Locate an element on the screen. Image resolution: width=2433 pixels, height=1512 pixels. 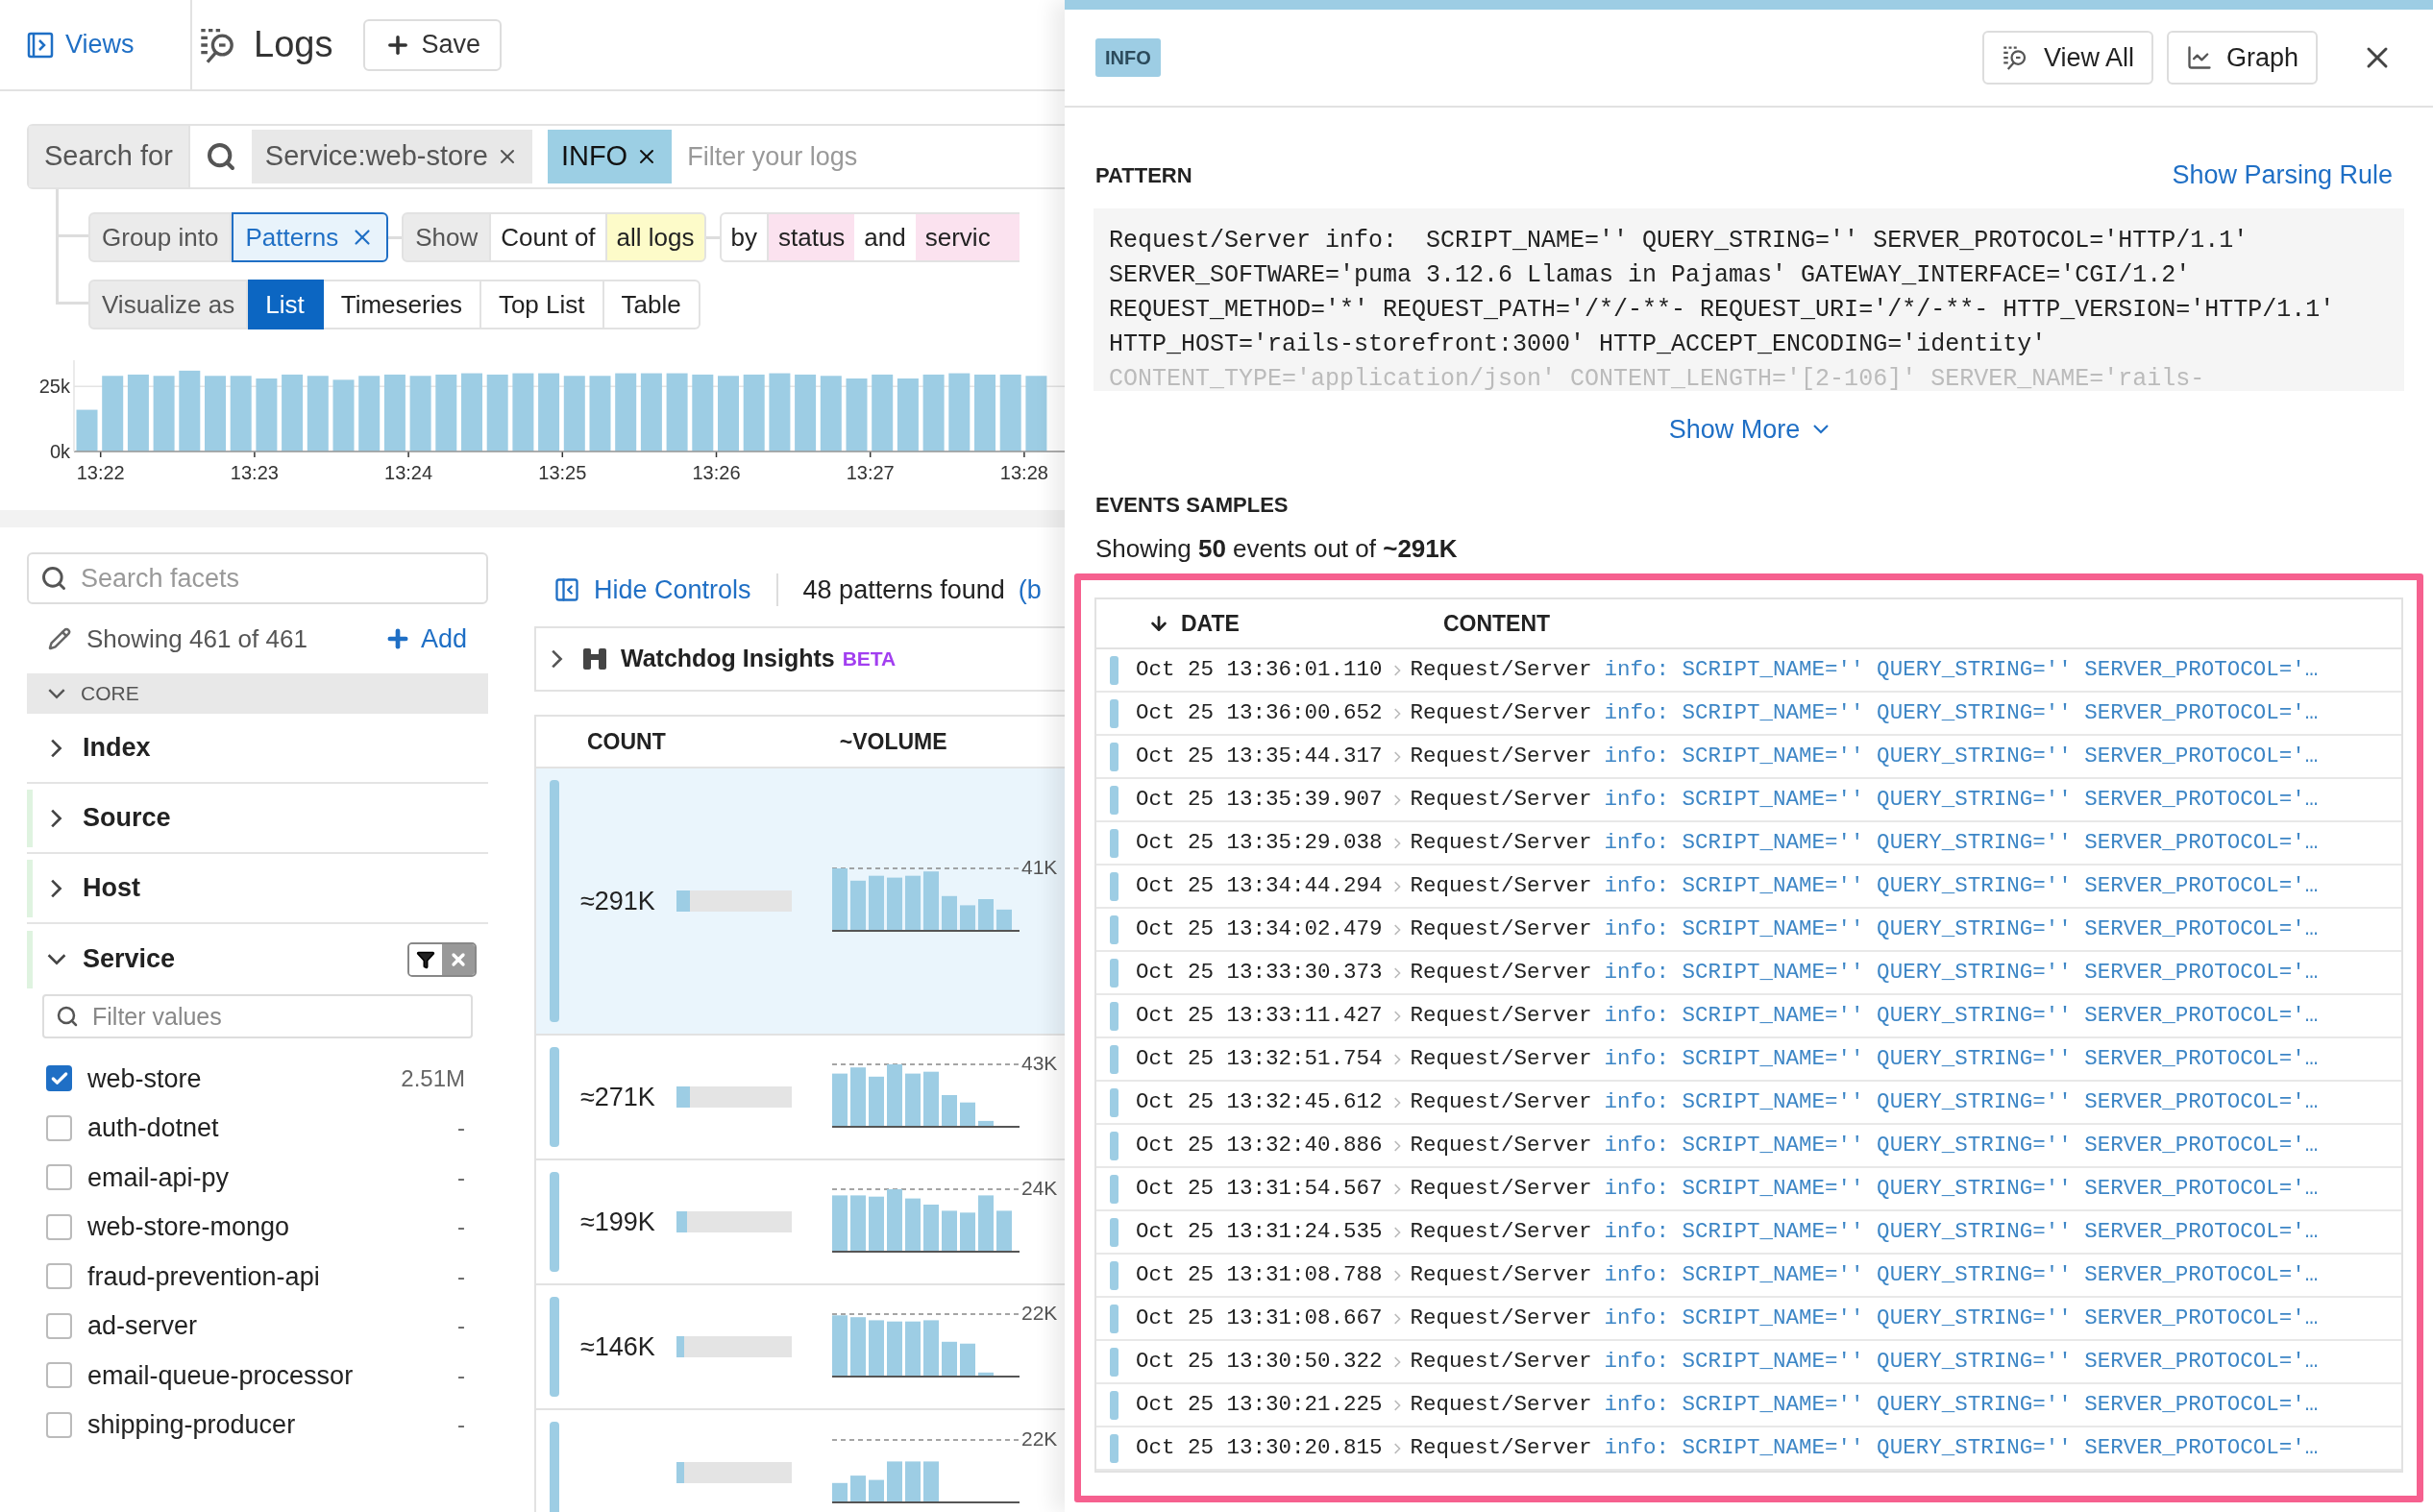
filter-field: Filter your logs is located at coordinates (876, 156).